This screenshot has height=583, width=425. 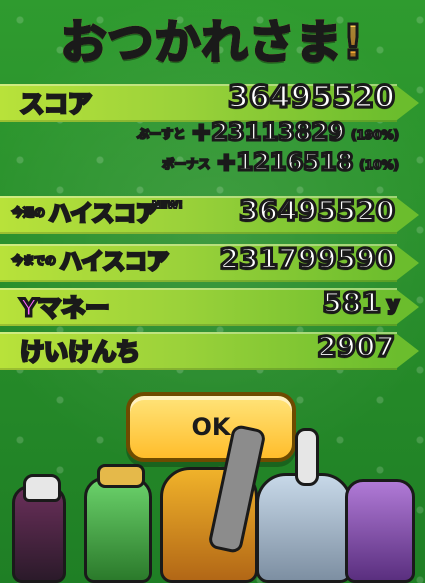 I want to click on bonus-2-value: +1216518, so click(x=285, y=162).